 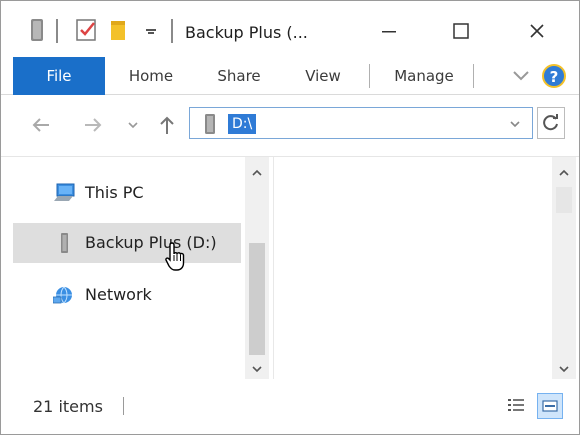 I want to click on back-button, so click(x=41, y=125).